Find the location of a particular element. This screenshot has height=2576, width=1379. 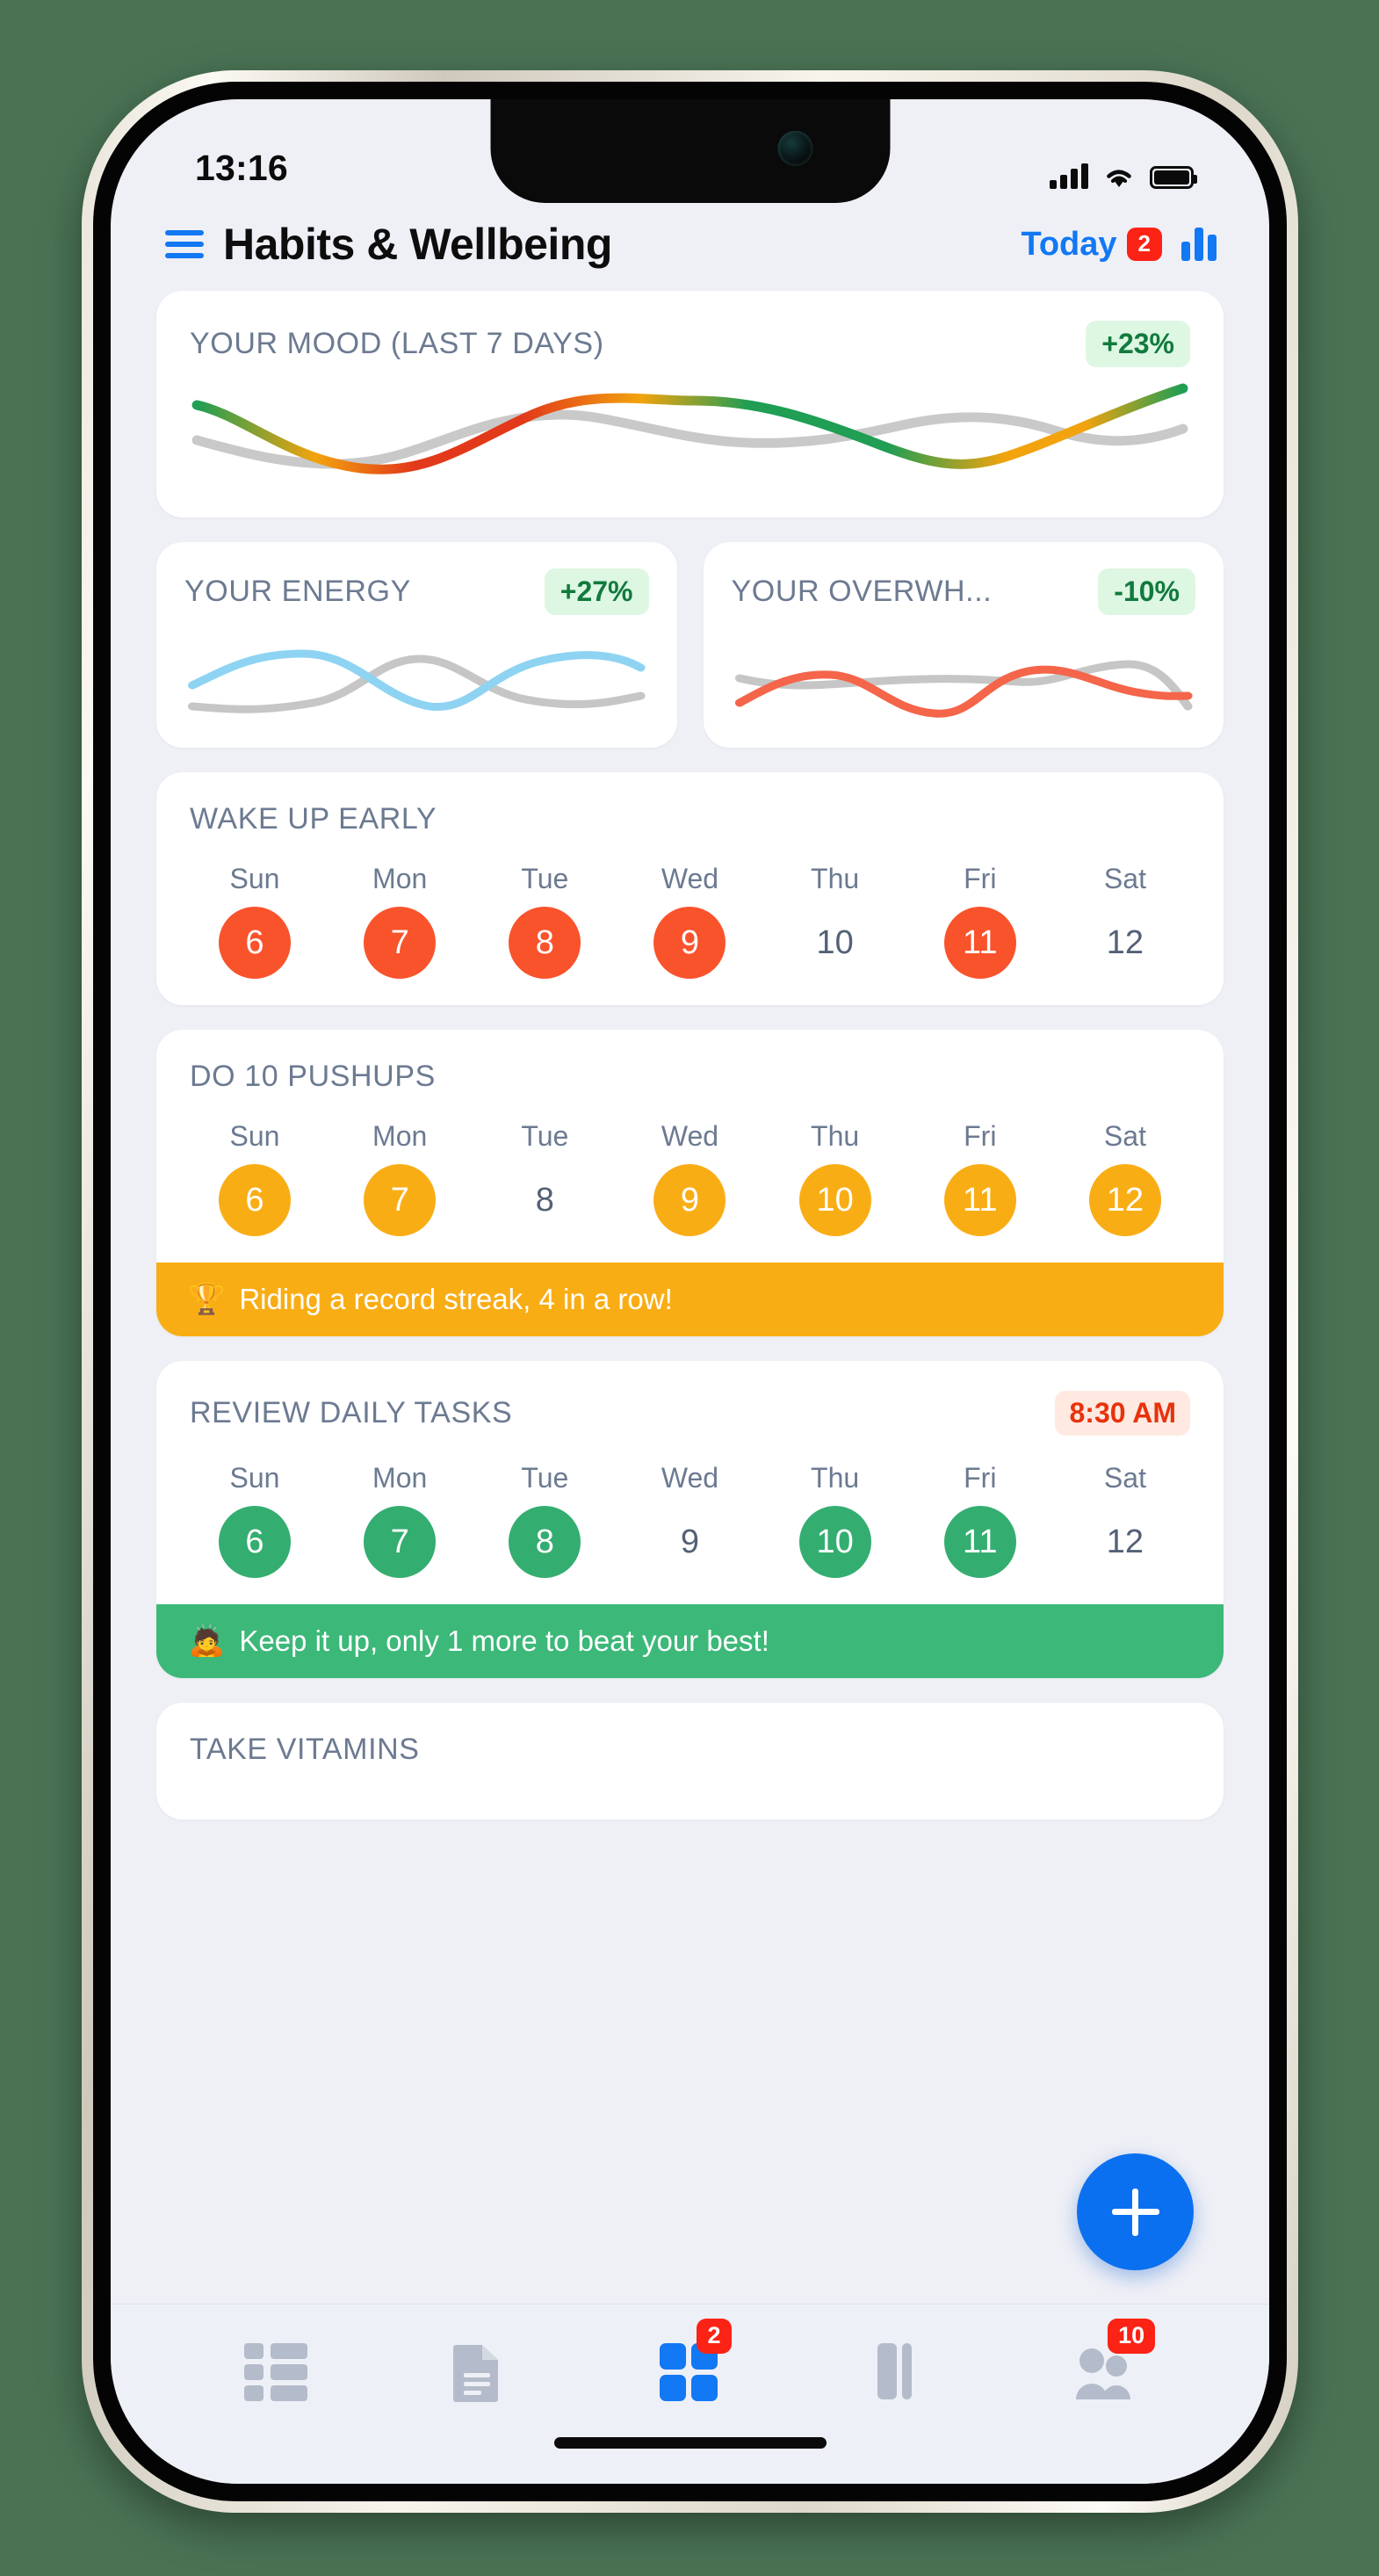

vitamins-card-title: TAKE VITAMINS is located at coordinates (305, 1749).